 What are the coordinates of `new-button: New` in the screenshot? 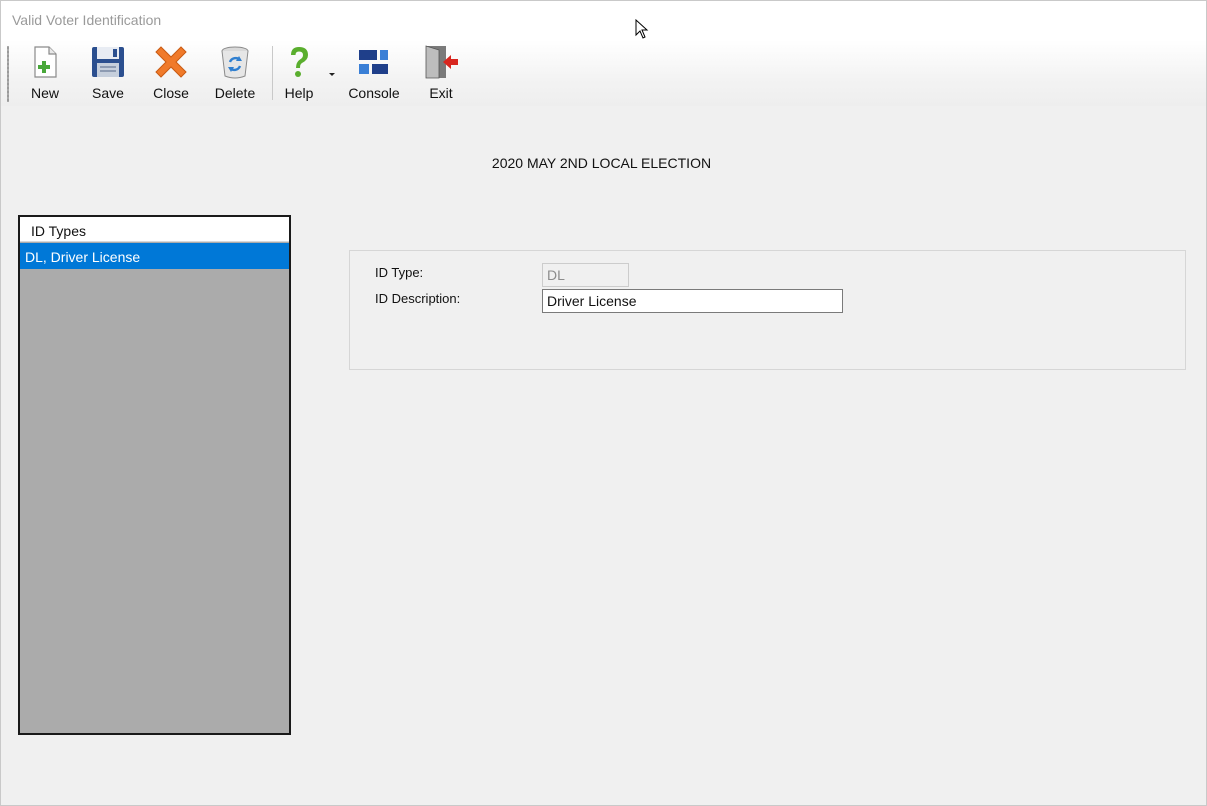 It's located at (45, 74).